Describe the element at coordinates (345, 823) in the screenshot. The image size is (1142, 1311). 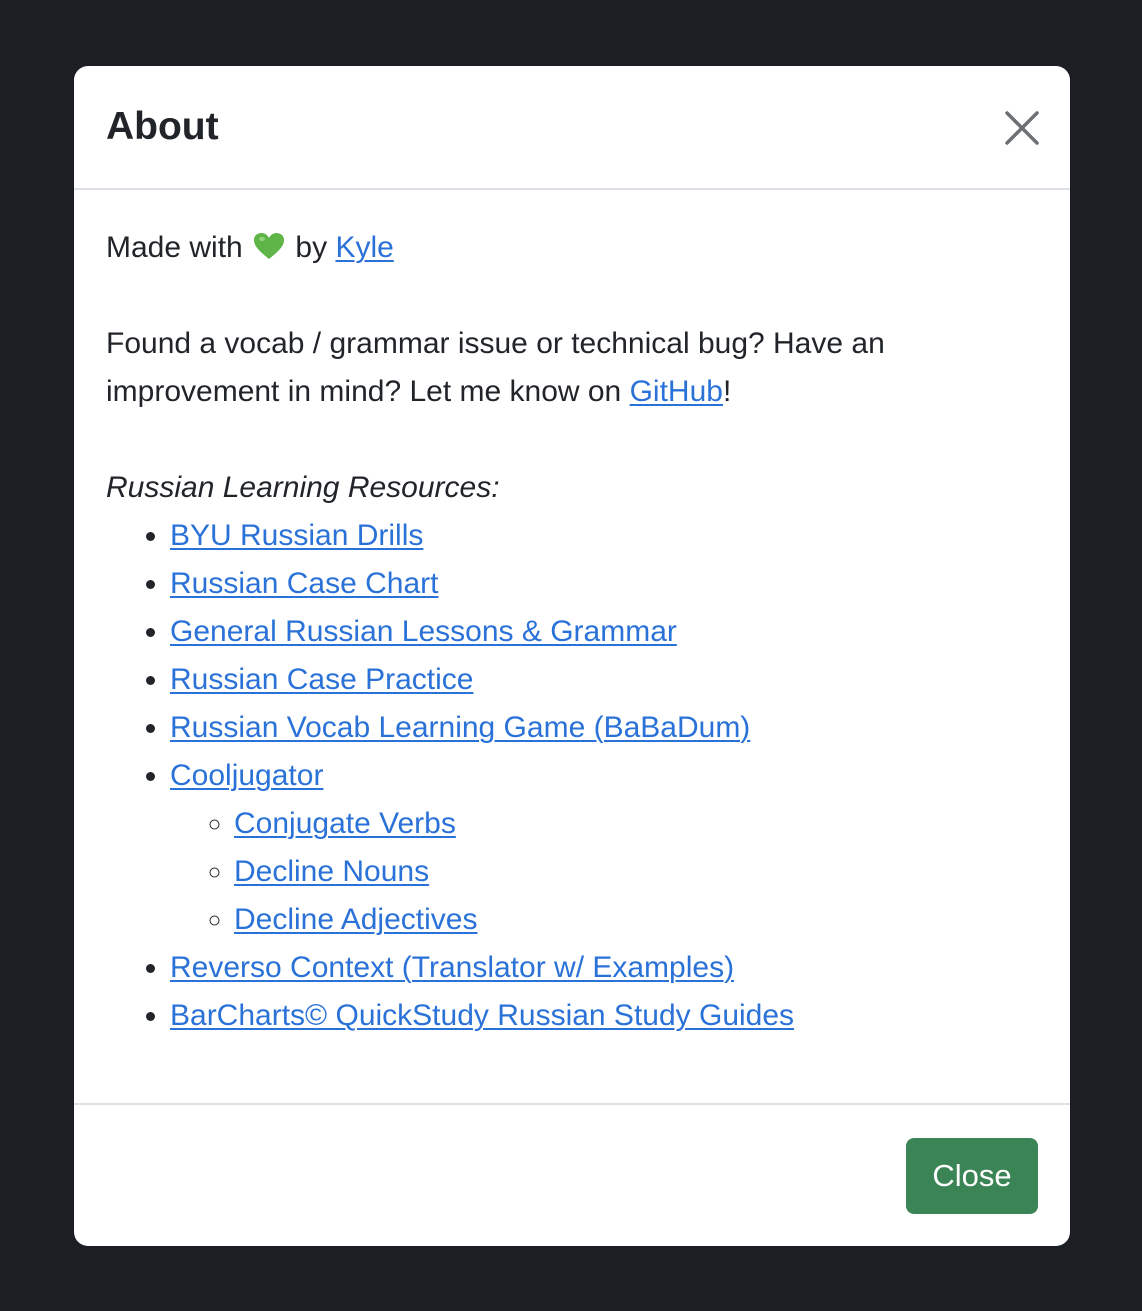
I see `resource-link-conjugate-verbs: Conjugate Verbs` at that location.